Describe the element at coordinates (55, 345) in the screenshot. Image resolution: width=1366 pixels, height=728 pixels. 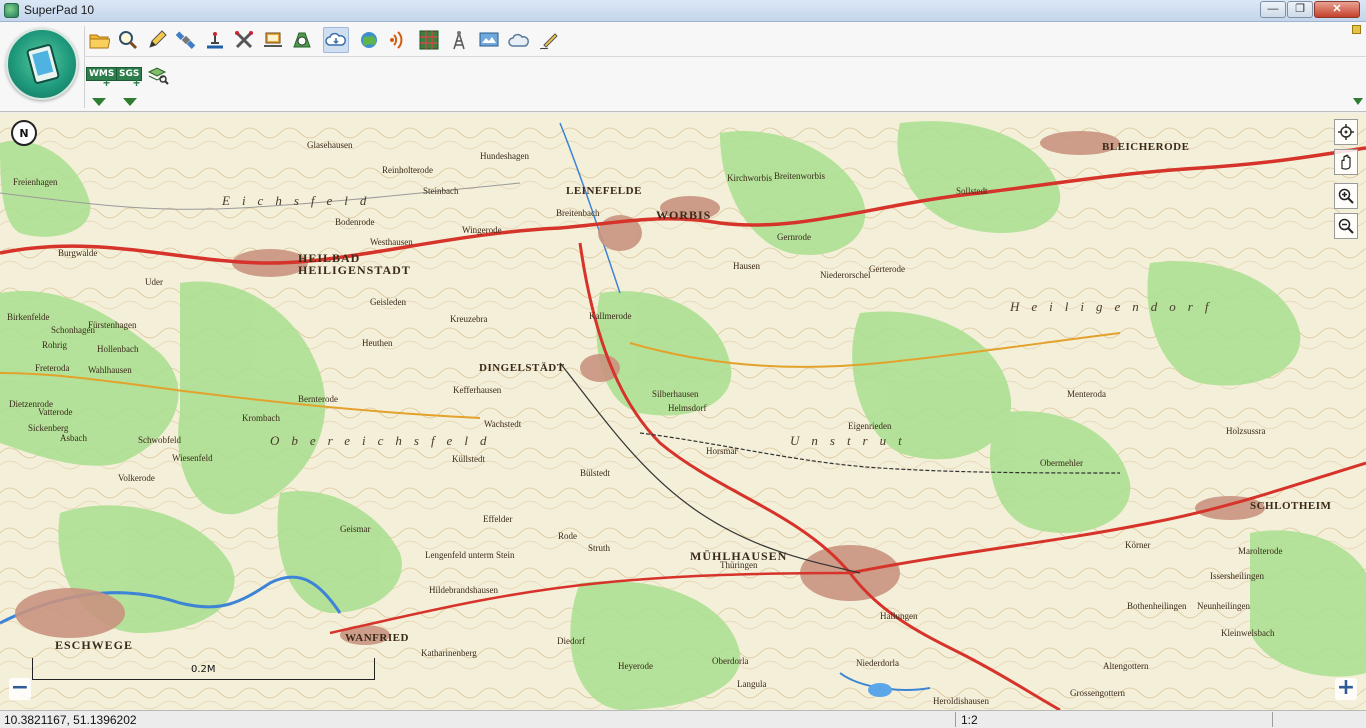
I see `map-place-label: Rohrig` at that location.